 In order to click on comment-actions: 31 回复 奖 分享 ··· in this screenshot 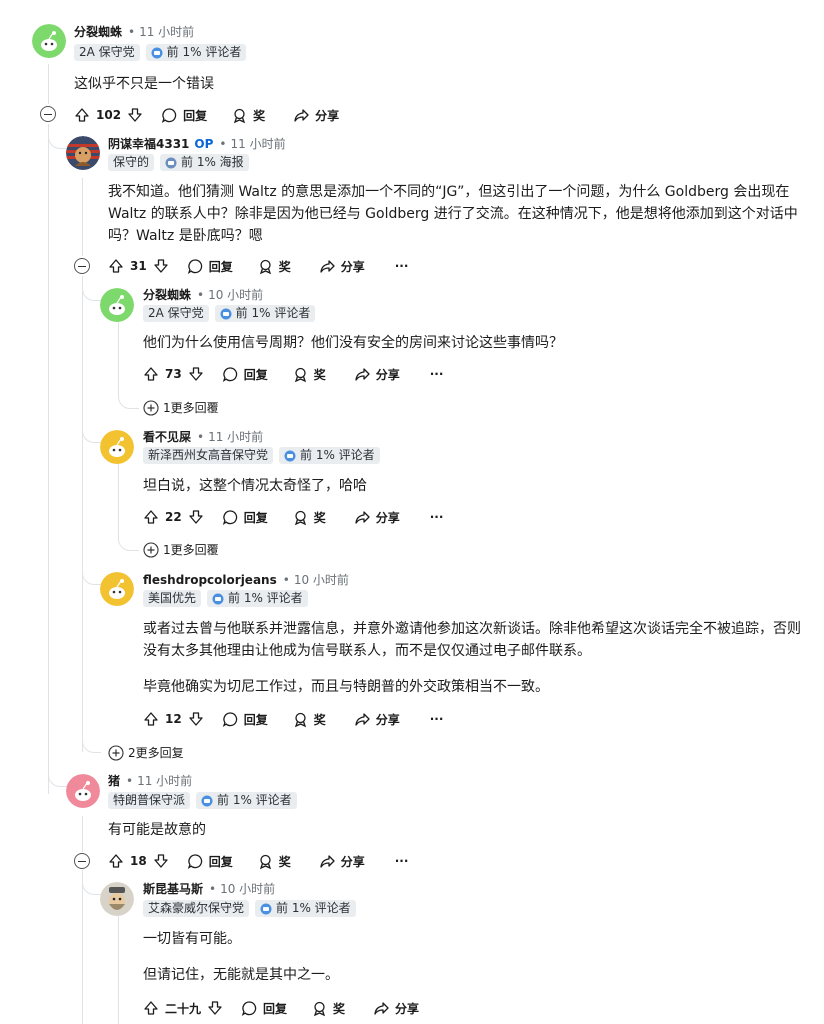, I will do `click(258, 266)`.